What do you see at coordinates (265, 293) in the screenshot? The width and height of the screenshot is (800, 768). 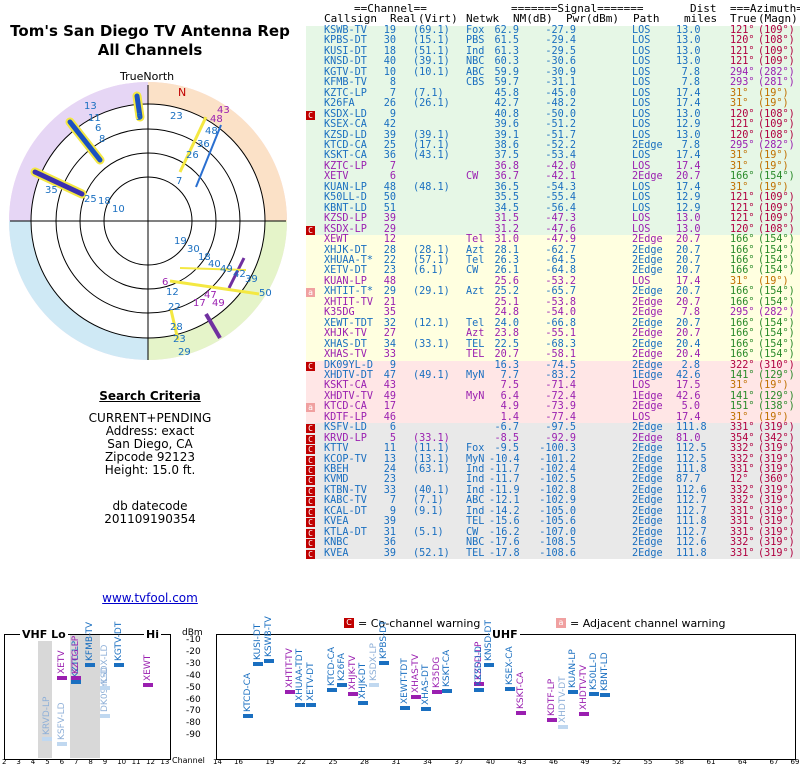 I see `svg-text: 50` at bounding box center [265, 293].